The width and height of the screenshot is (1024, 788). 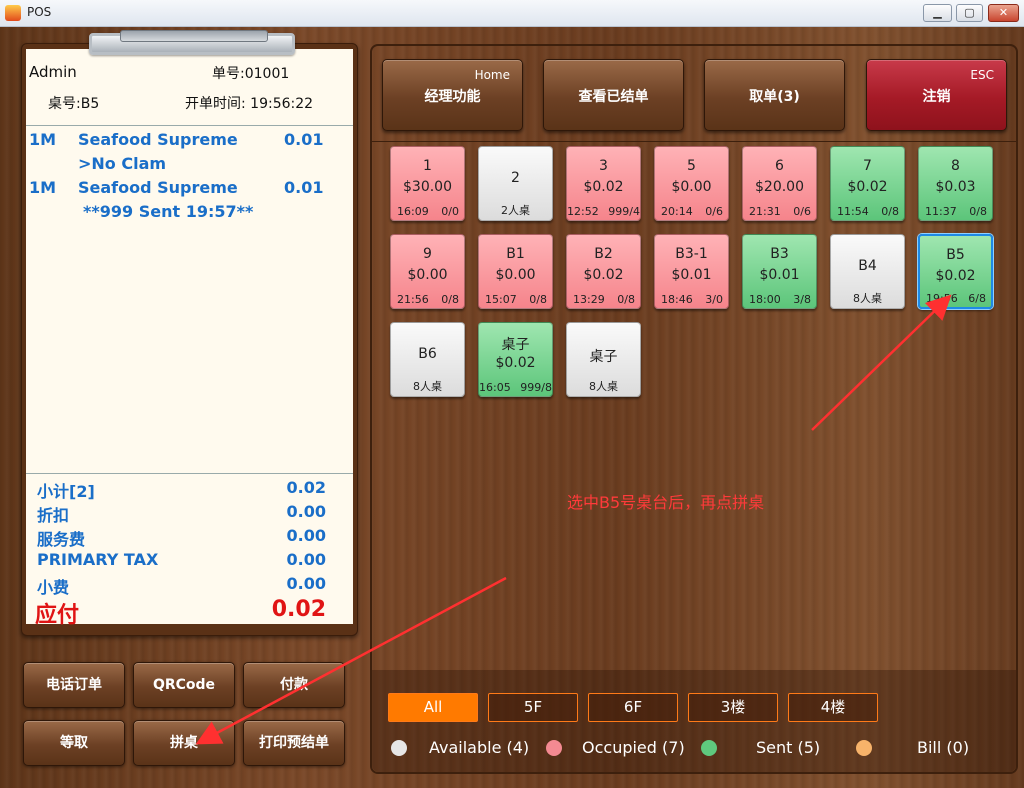 I want to click on table-name: 7, so click(x=867, y=166).